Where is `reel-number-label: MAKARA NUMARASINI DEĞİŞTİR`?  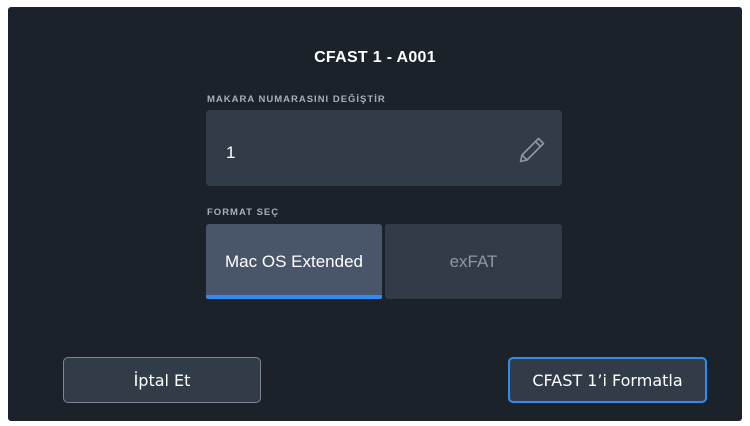
reel-number-label: MAKARA NUMARASINI DEĞİŞTİR is located at coordinates (296, 99).